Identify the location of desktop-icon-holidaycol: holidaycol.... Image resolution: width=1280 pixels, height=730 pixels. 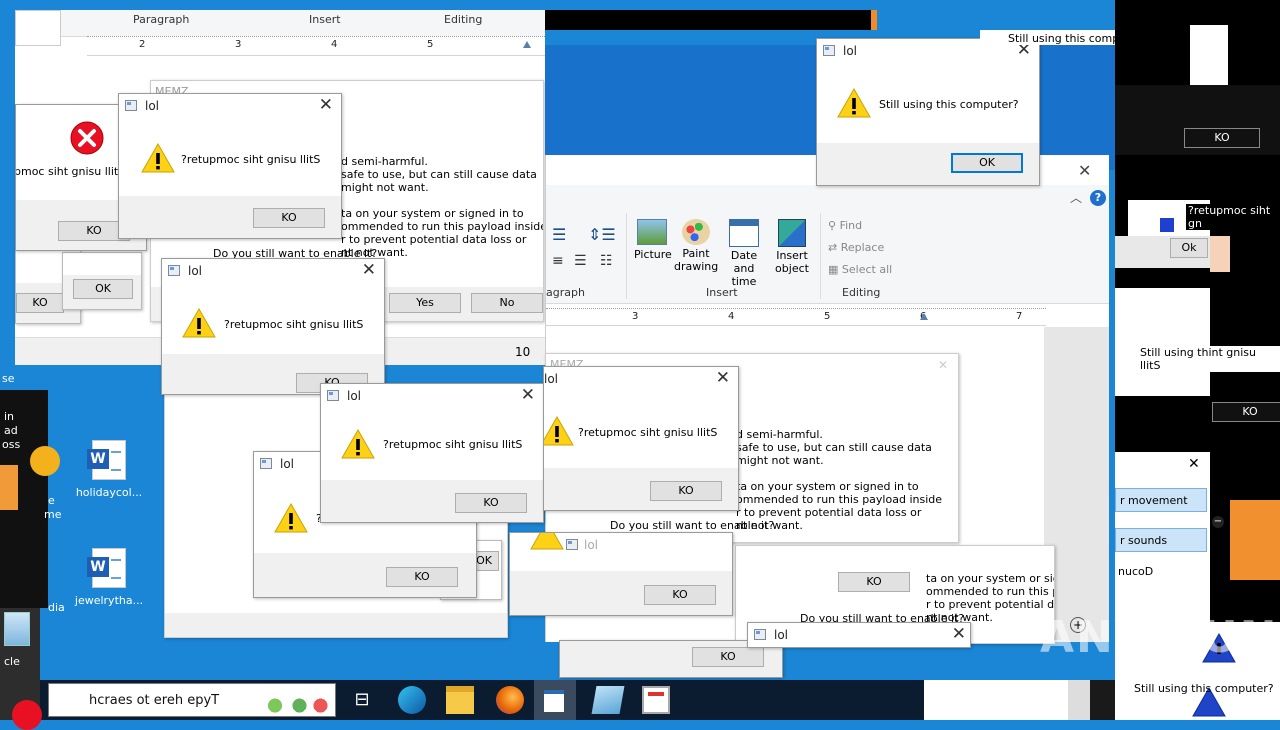
(109, 469).